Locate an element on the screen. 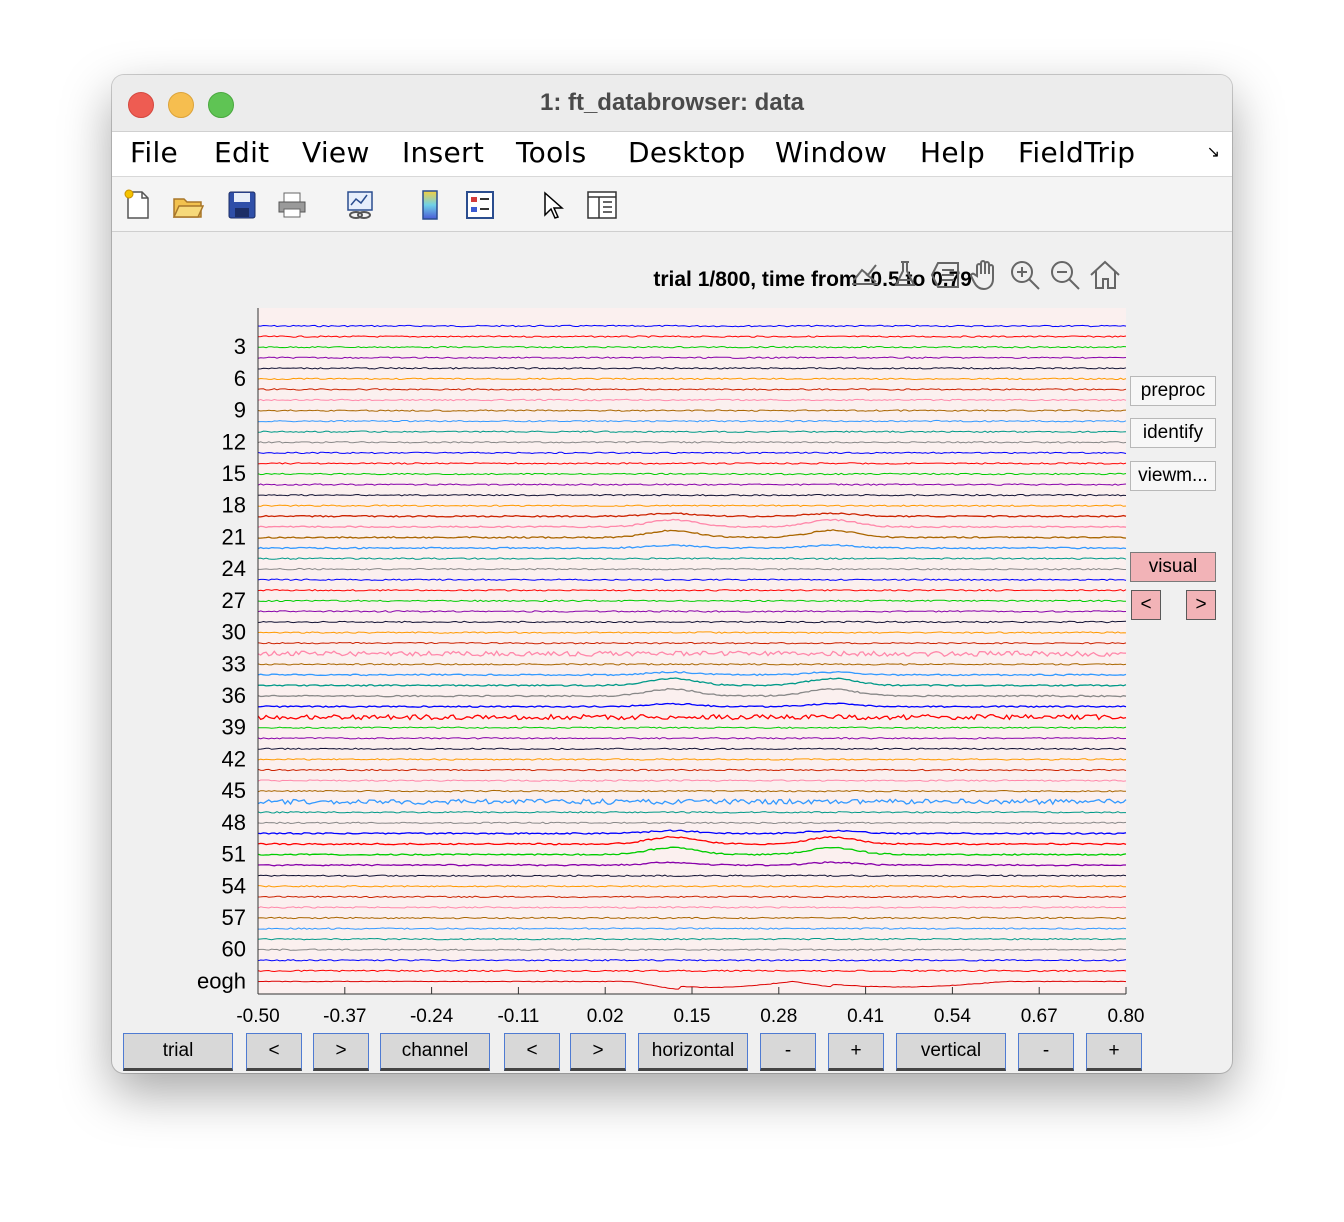 Image resolution: width=1344 pixels, height=1222 pixels. window-title: 1: ft_databrowser: data is located at coordinates (672, 102).